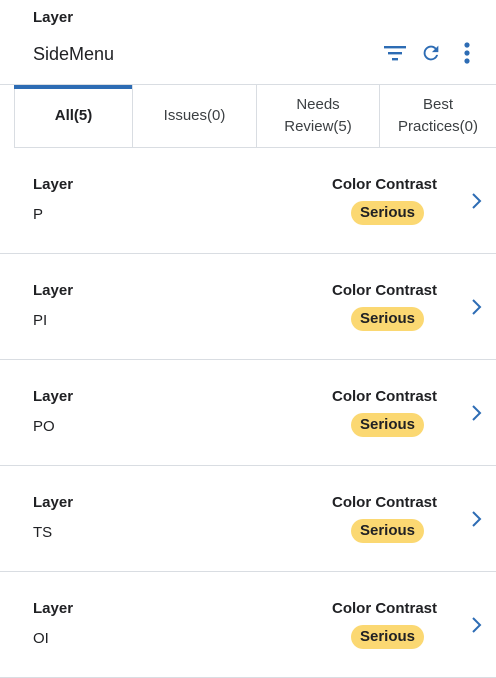 The width and height of the screenshot is (496, 678). What do you see at coordinates (38, 214) in the screenshot?
I see `item-element-name: P` at bounding box center [38, 214].